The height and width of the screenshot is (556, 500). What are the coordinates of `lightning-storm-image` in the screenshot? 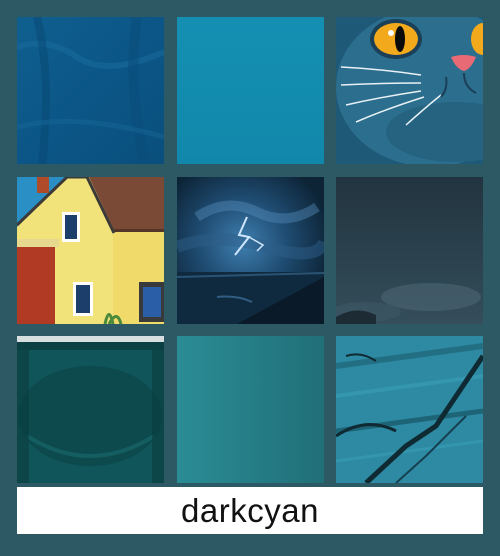 It's located at (250, 250).